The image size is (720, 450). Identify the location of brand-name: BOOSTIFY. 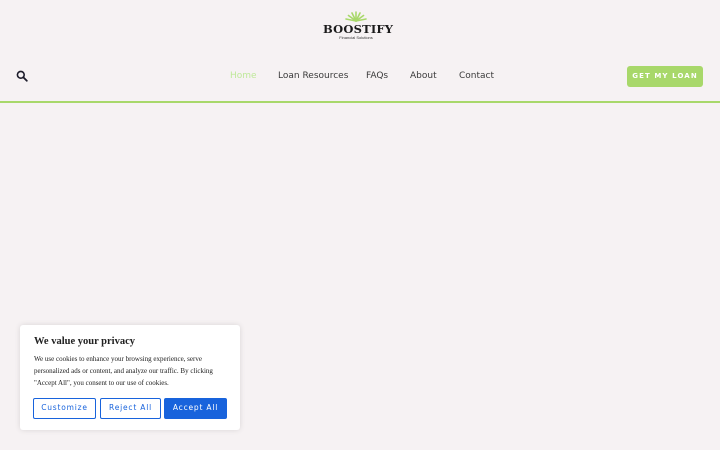
(358, 29).